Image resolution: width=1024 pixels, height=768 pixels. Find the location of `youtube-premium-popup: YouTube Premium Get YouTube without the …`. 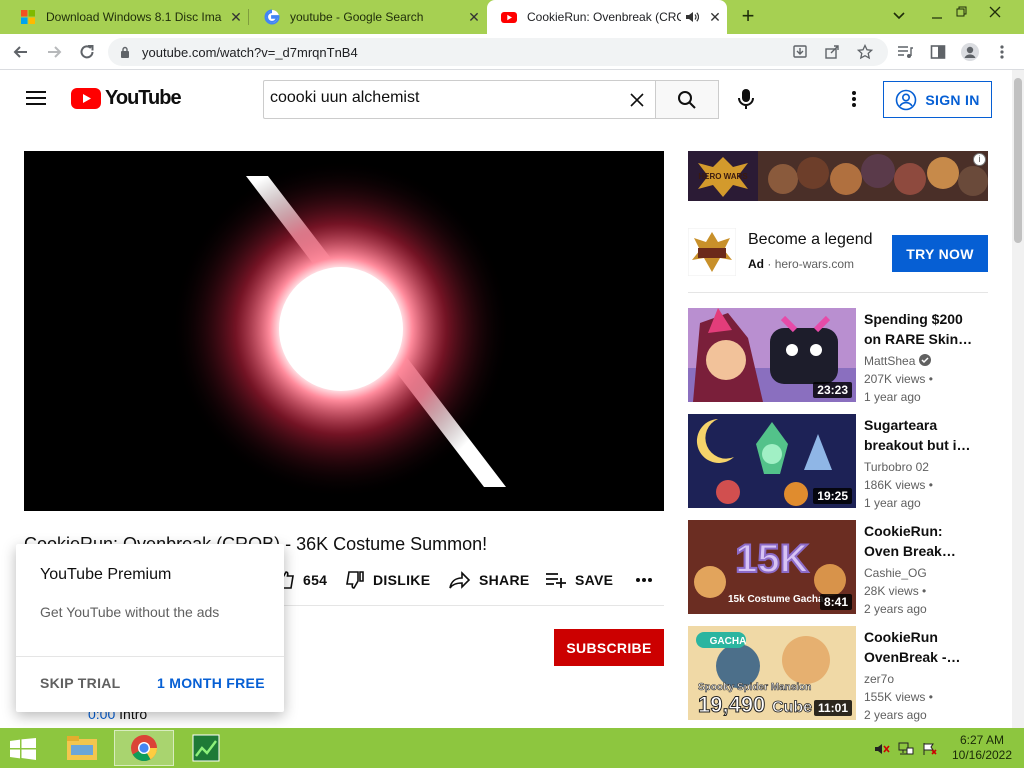

youtube-premium-popup: YouTube Premium Get YouTube without the … is located at coordinates (150, 628).